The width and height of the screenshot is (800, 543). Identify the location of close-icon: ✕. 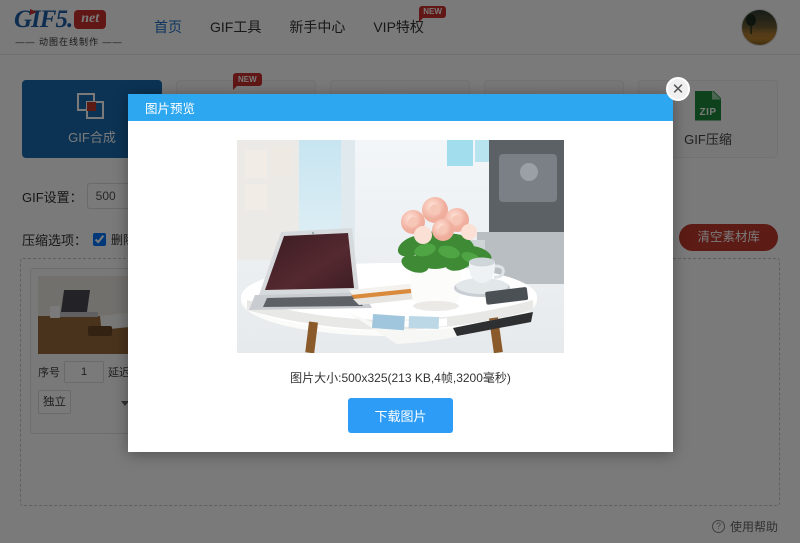
(678, 89).